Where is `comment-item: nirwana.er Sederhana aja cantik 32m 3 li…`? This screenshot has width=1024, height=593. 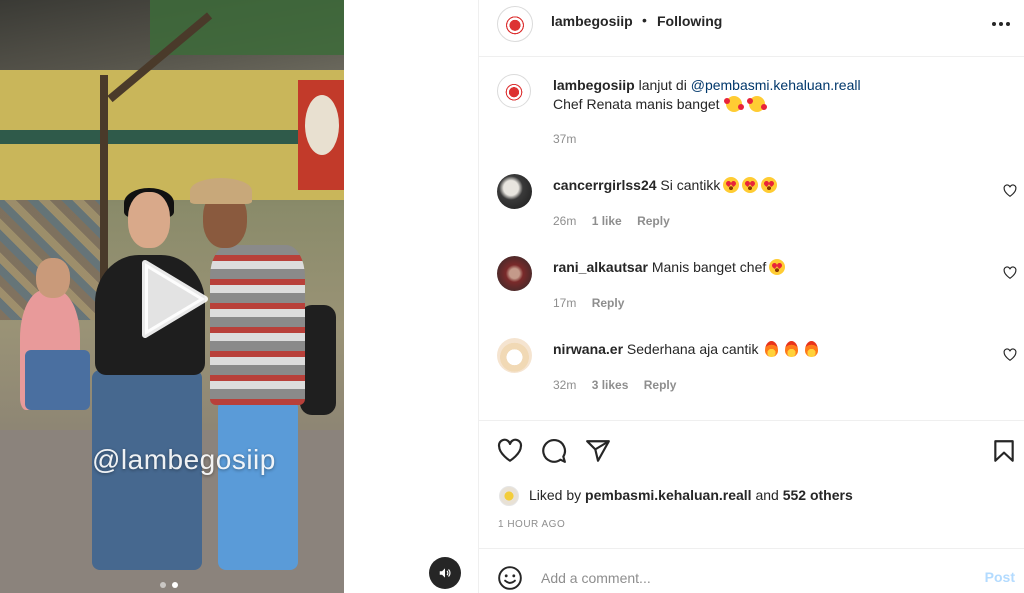
comment-item: nirwana.er Sederhana aja cantik 32m 3 li… is located at coordinates (751, 374).